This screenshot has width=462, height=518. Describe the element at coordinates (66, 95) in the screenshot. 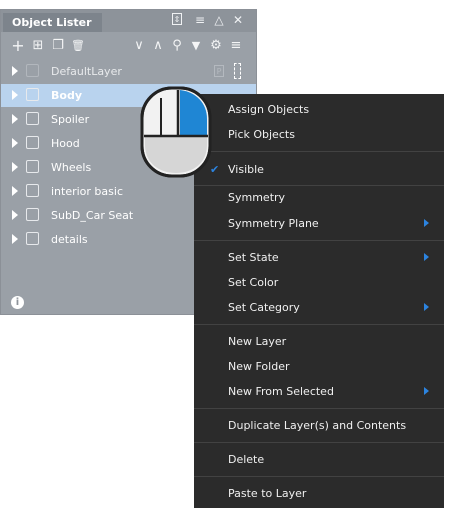

I see `layer-label: Body` at that location.